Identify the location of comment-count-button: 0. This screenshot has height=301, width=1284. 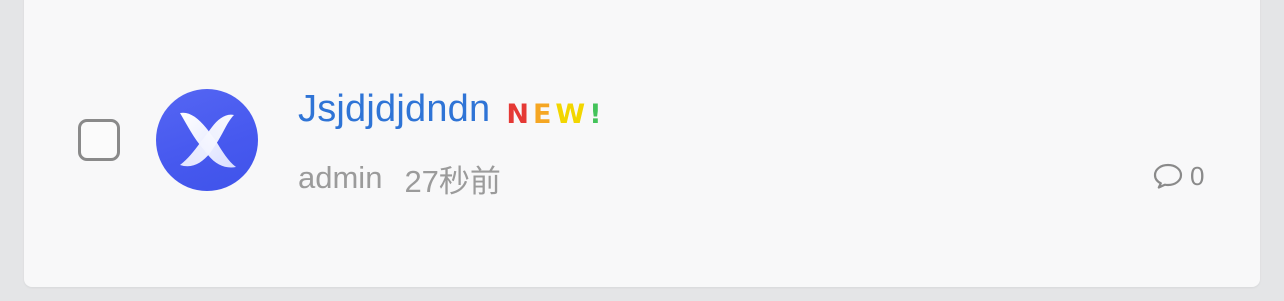
(1178, 176).